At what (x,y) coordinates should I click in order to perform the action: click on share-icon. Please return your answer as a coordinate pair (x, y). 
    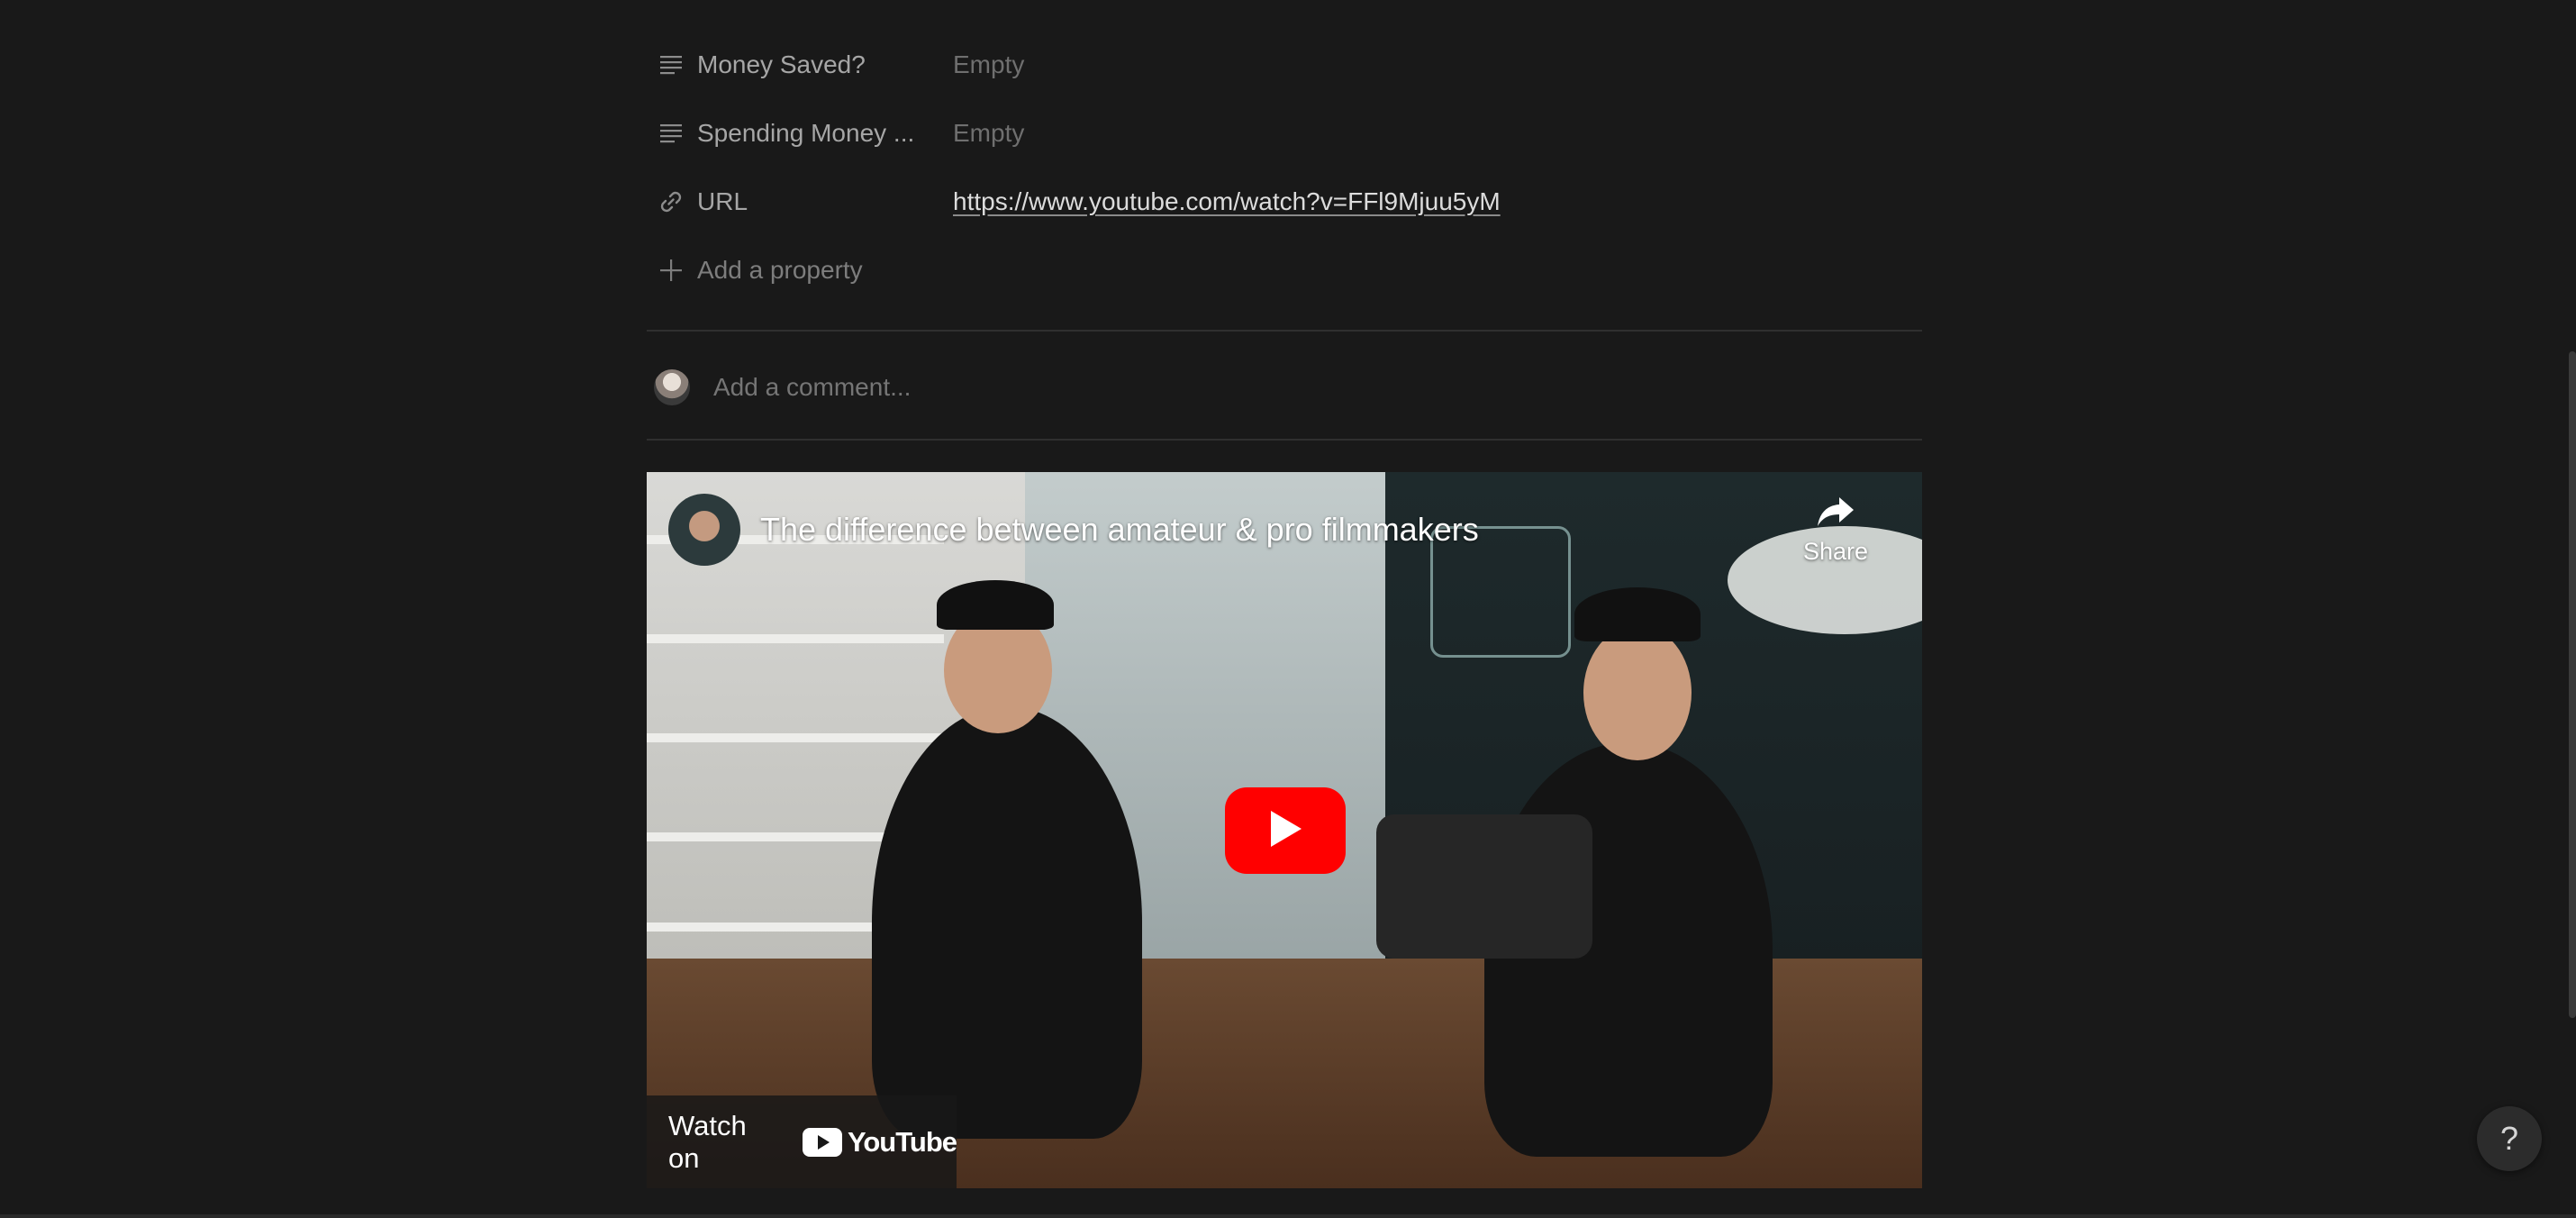
    Looking at the image, I should click on (1835, 514).